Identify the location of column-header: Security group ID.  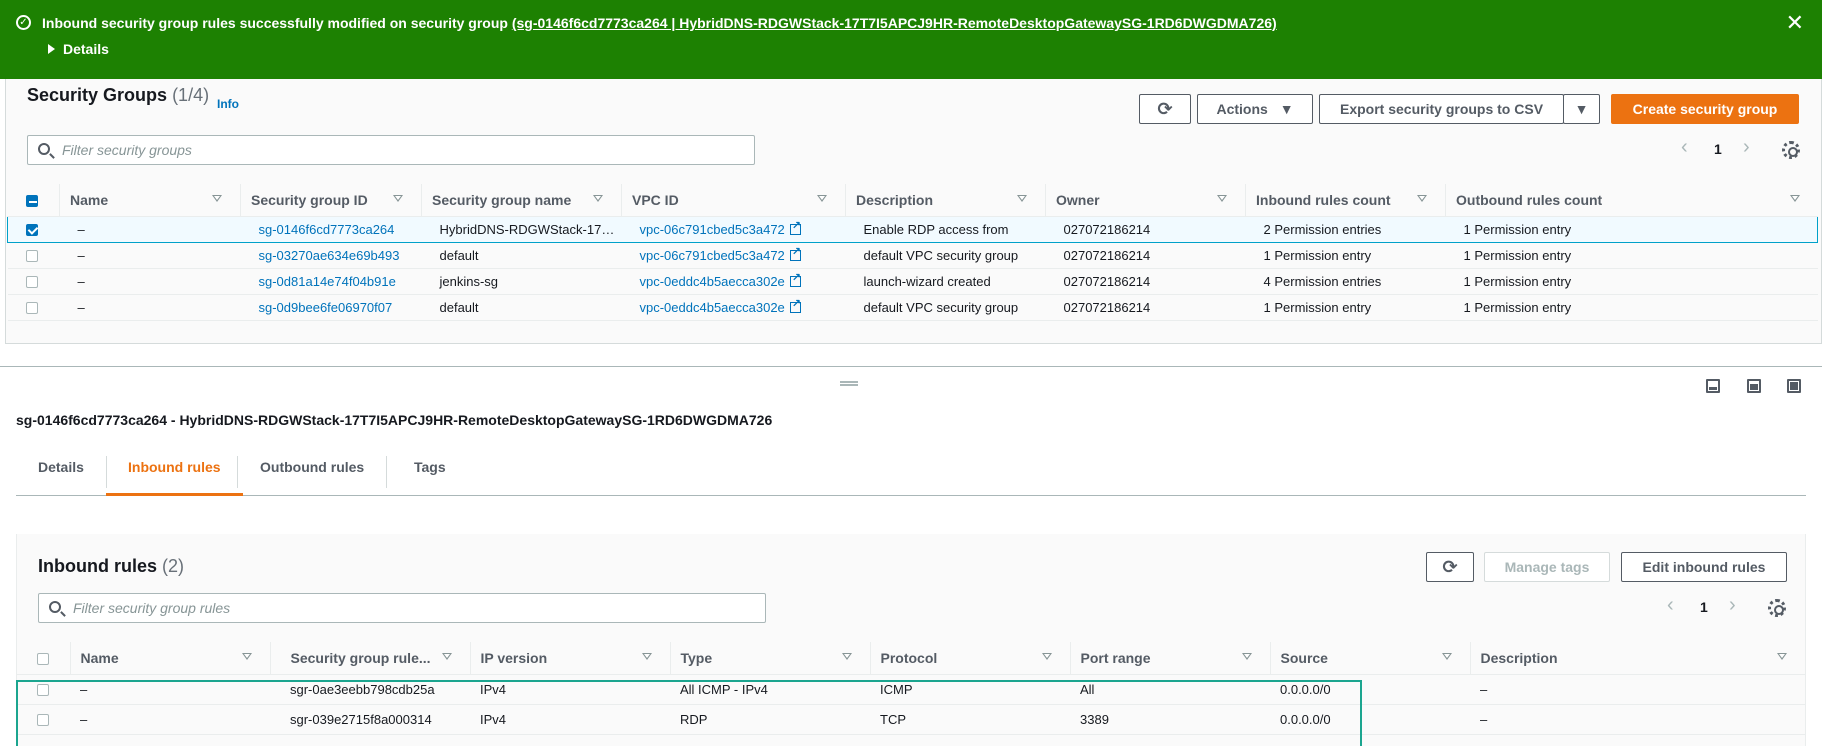
(331, 200).